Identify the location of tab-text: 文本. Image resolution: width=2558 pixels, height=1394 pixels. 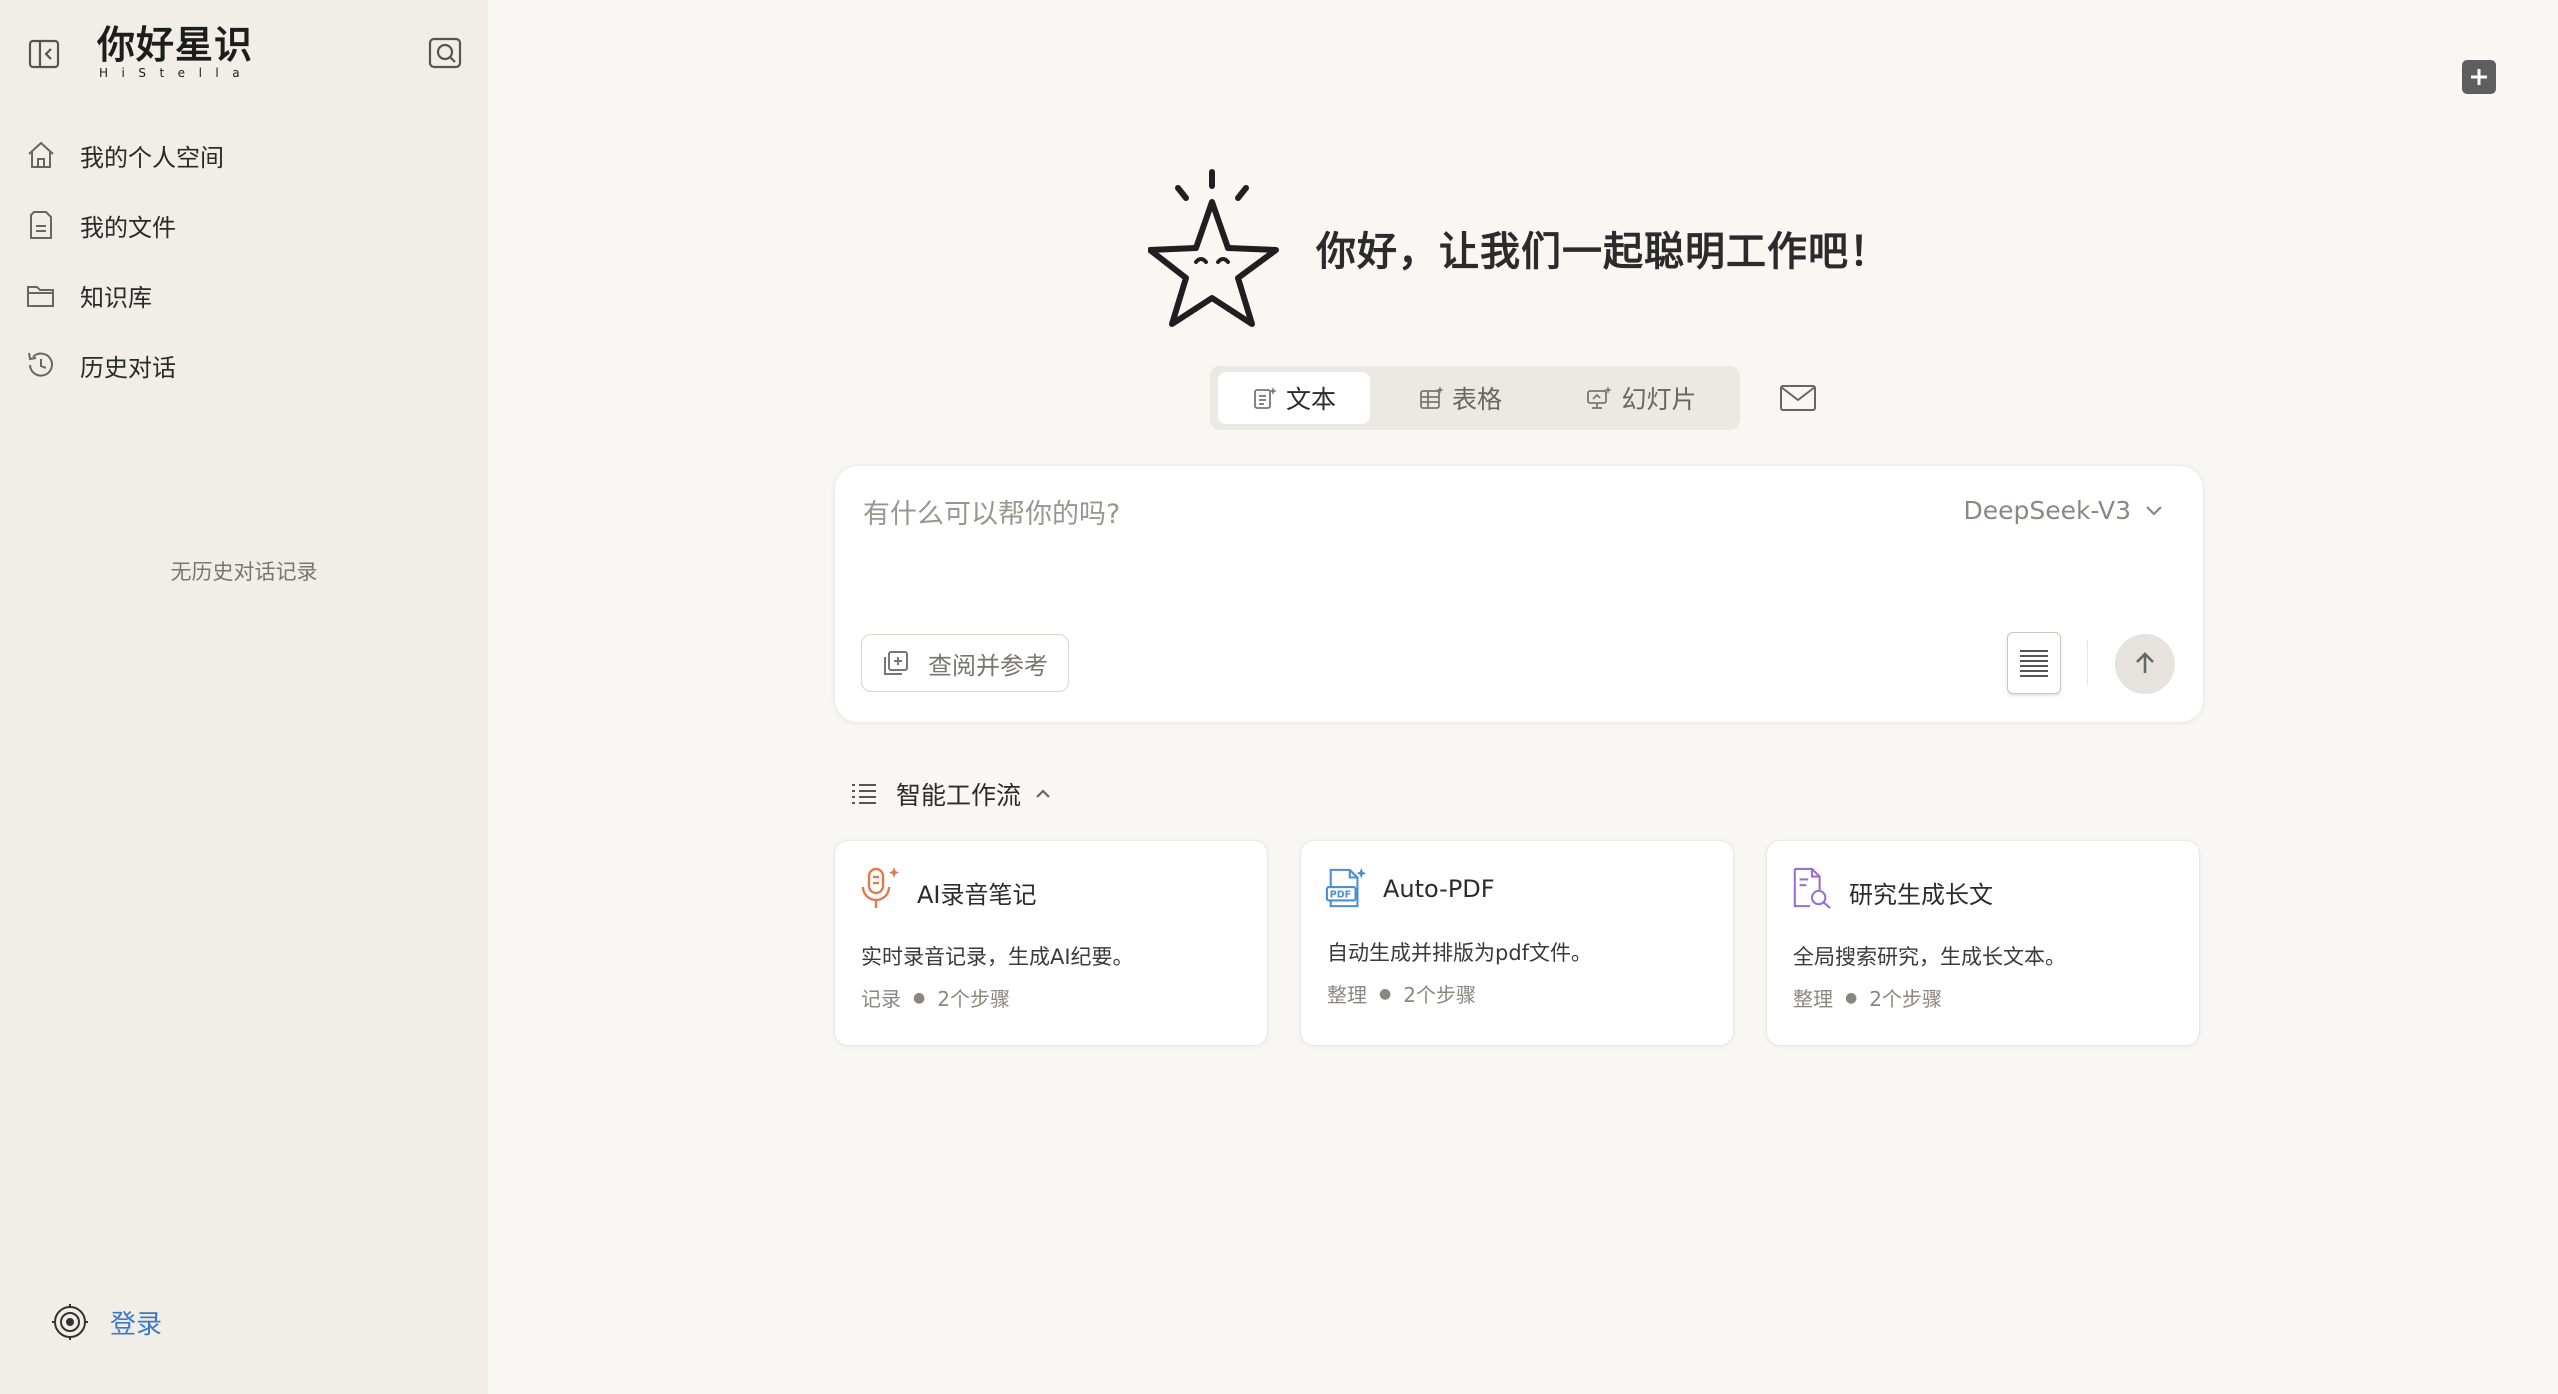
(1294, 398).